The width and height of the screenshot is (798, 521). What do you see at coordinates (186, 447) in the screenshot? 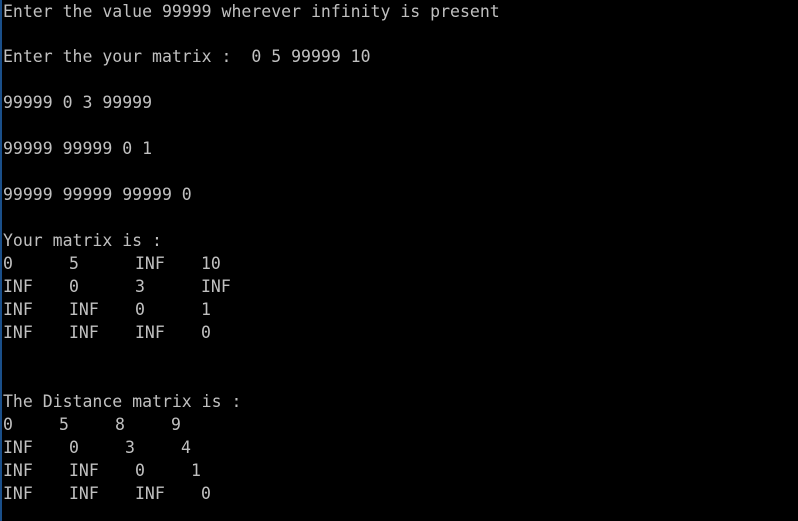
I see `distance-cell: 4` at bounding box center [186, 447].